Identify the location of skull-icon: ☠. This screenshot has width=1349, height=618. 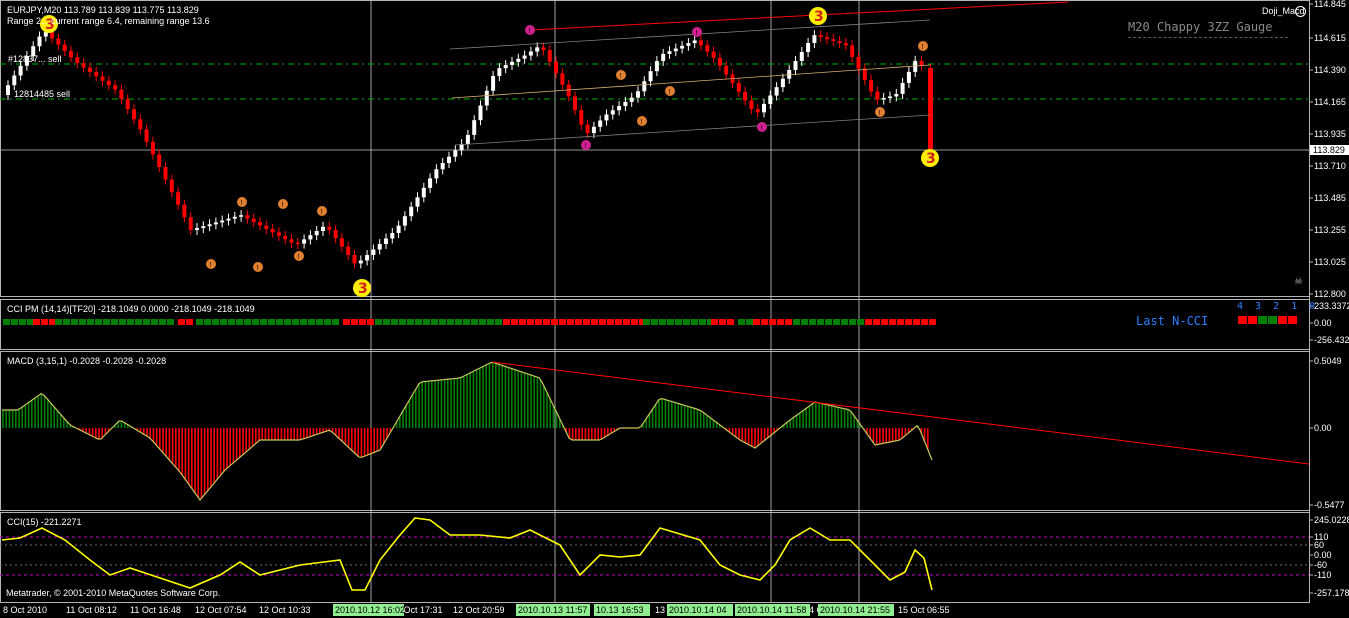
(1298, 281).